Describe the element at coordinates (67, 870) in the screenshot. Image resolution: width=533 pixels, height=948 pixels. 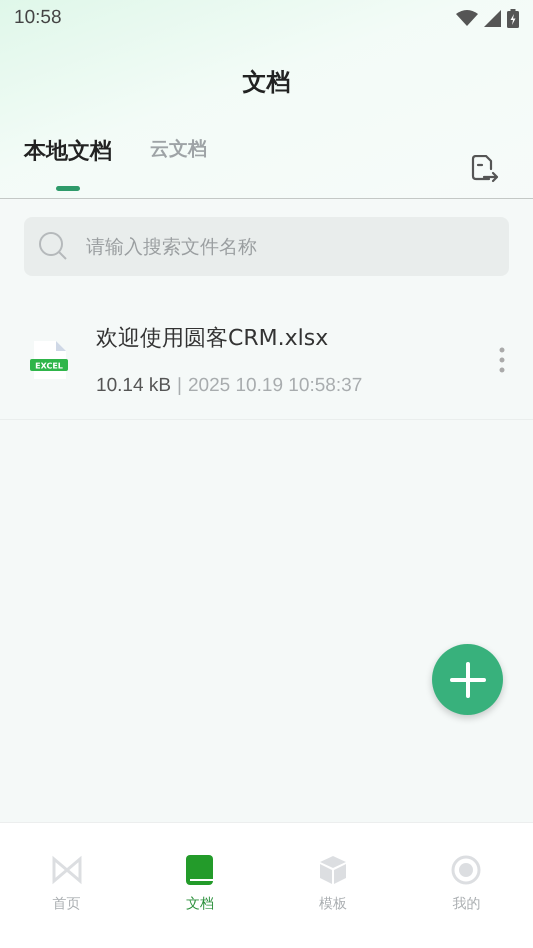
I see `bowtie-icon` at that location.